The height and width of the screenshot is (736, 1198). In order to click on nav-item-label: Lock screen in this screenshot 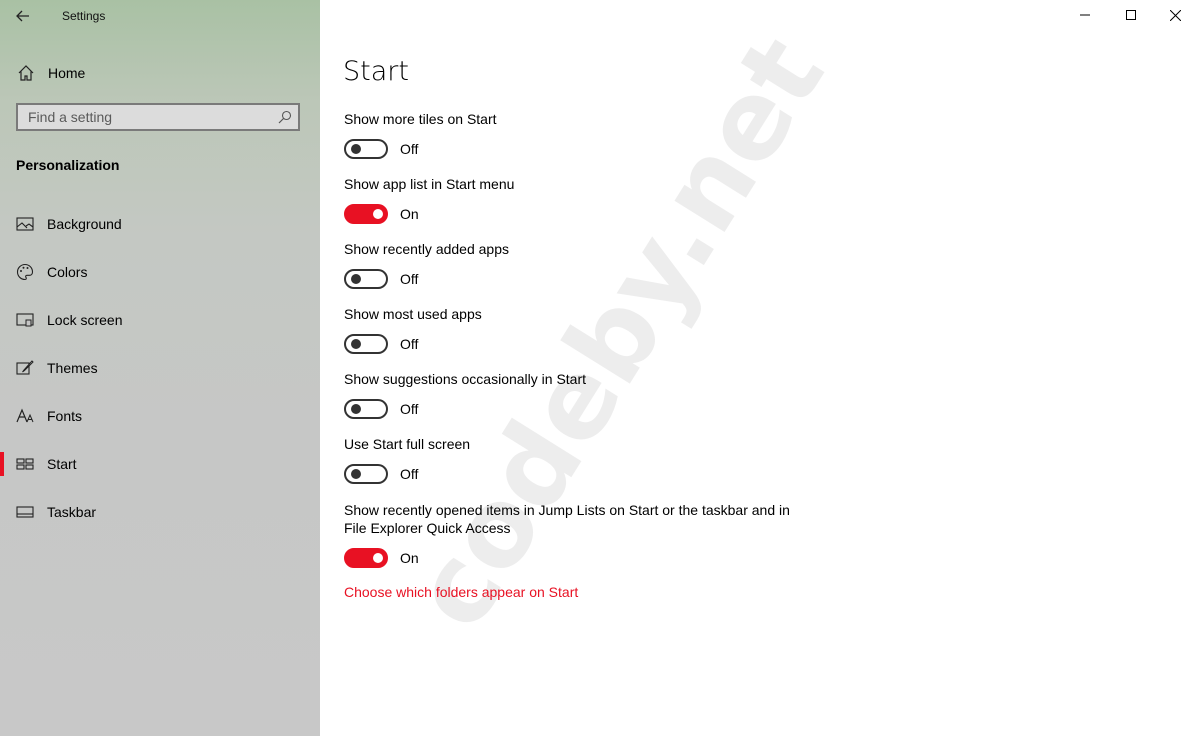, I will do `click(85, 320)`.